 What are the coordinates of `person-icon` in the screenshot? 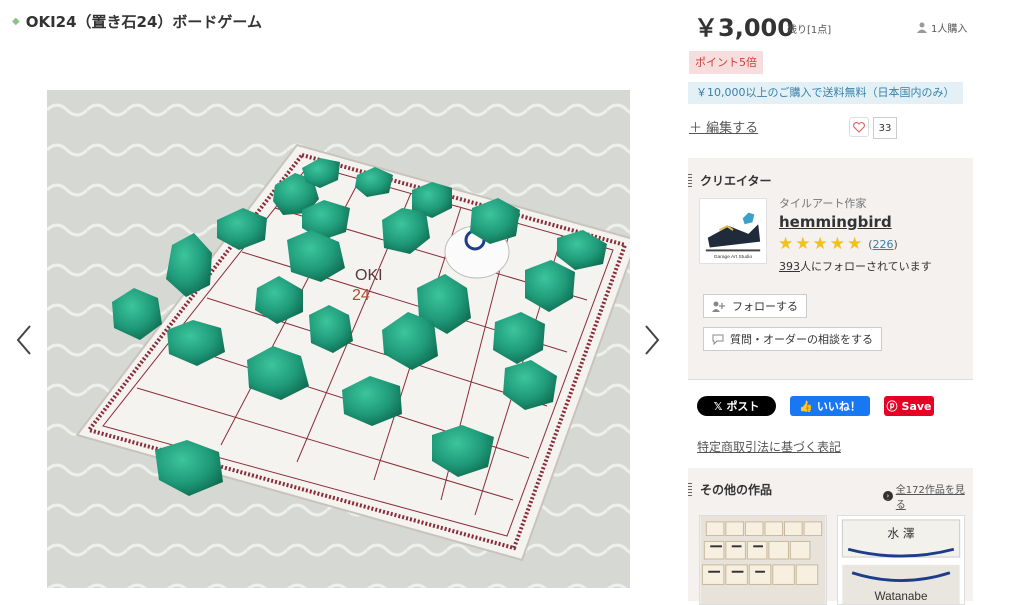 It's located at (922, 27).